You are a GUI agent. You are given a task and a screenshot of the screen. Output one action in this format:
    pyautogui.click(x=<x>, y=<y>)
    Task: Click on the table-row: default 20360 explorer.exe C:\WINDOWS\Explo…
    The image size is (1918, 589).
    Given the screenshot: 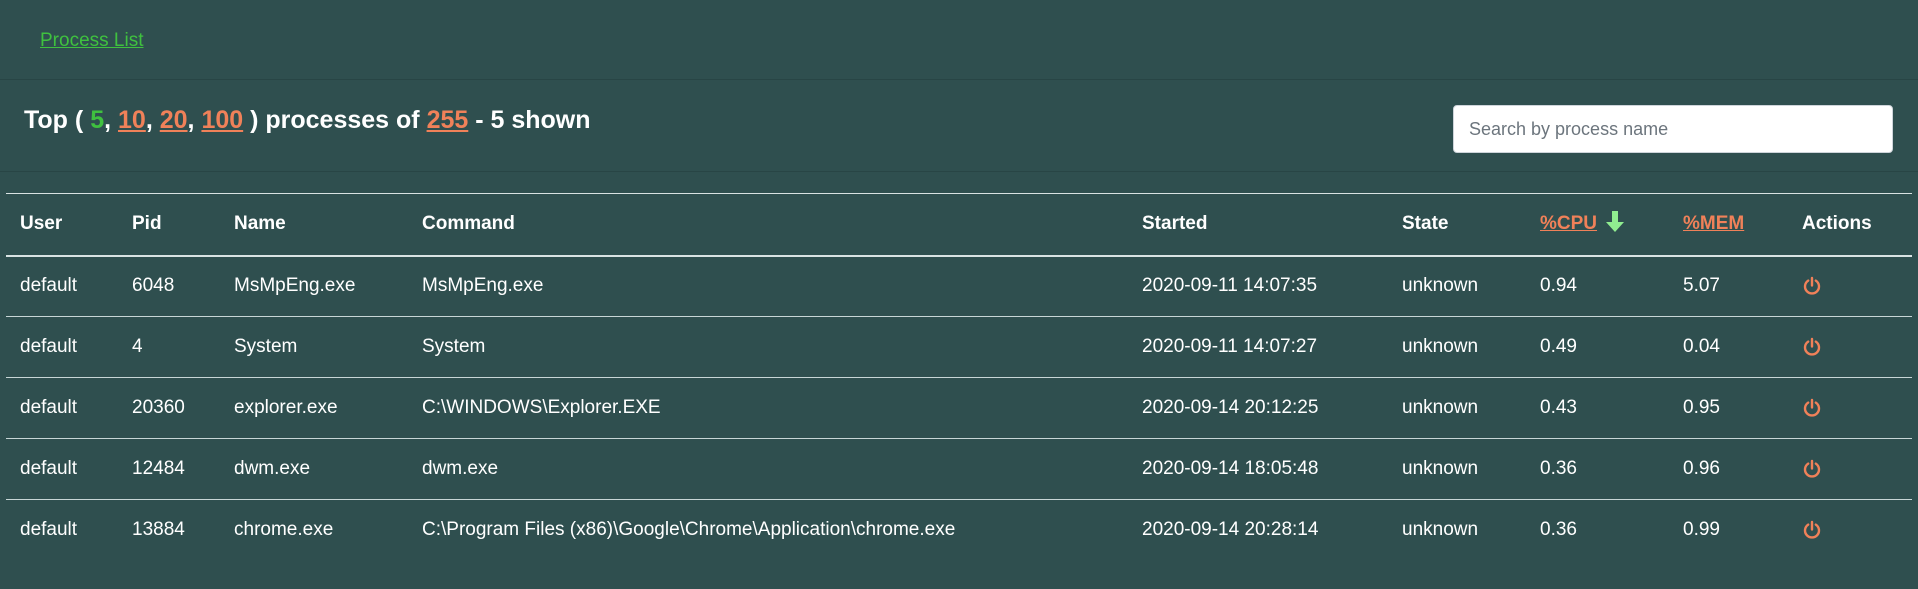 What is the action you would take?
    pyautogui.click(x=959, y=408)
    